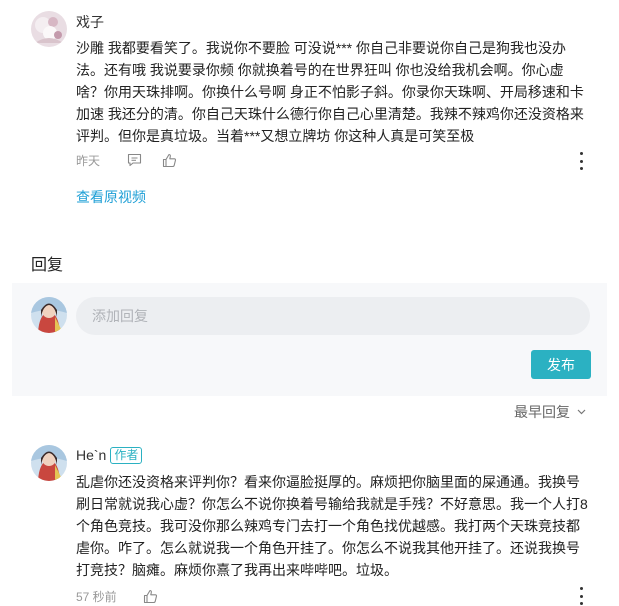  Describe the element at coordinates (90, 22) in the screenshot. I see `commenter-name: 戏子` at that location.